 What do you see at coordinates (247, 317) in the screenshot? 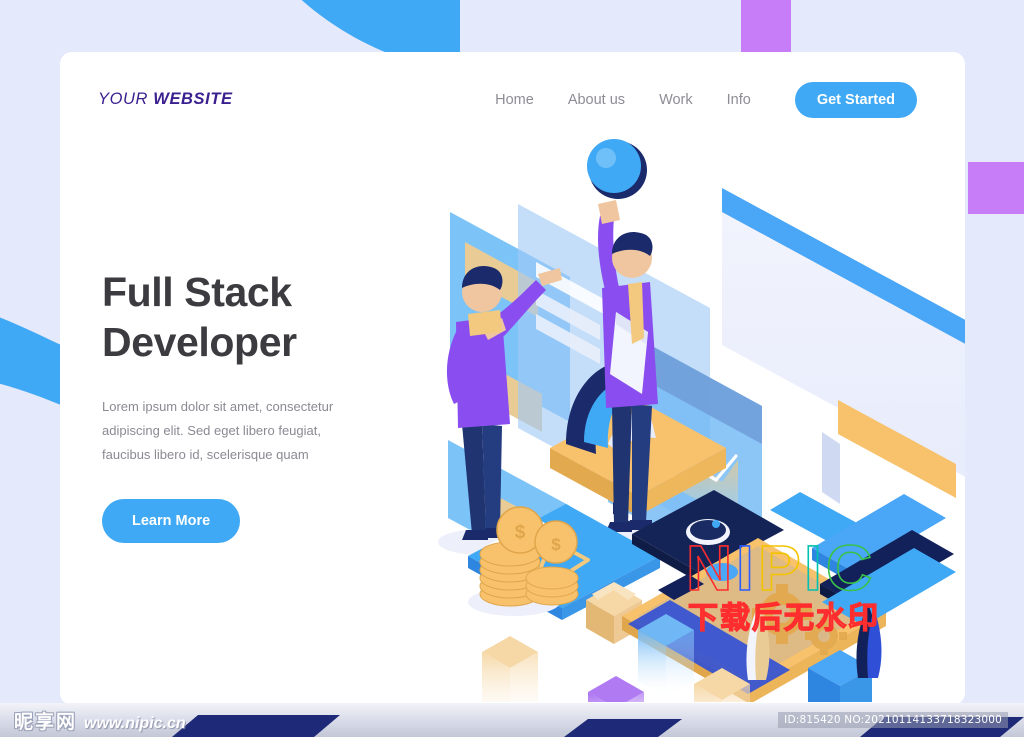
I see `hero-title: Full Stack Developer` at bounding box center [247, 317].